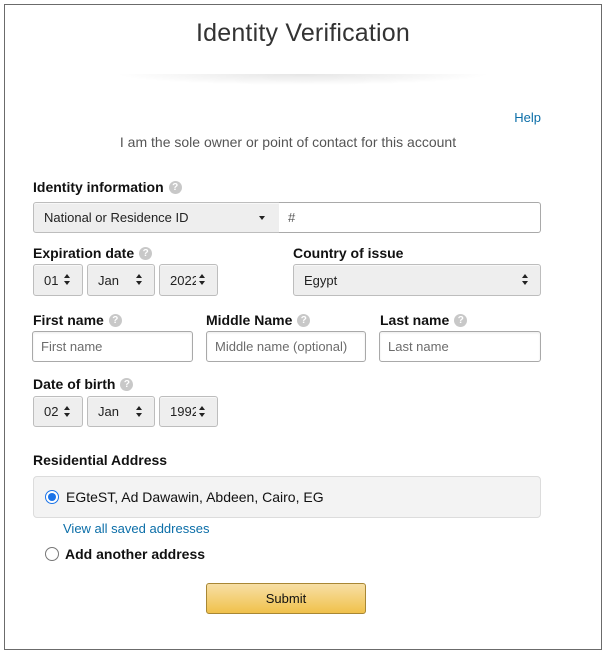 This screenshot has height=657, width=606. What do you see at coordinates (527, 117) in the screenshot?
I see `help-link: Help` at bounding box center [527, 117].